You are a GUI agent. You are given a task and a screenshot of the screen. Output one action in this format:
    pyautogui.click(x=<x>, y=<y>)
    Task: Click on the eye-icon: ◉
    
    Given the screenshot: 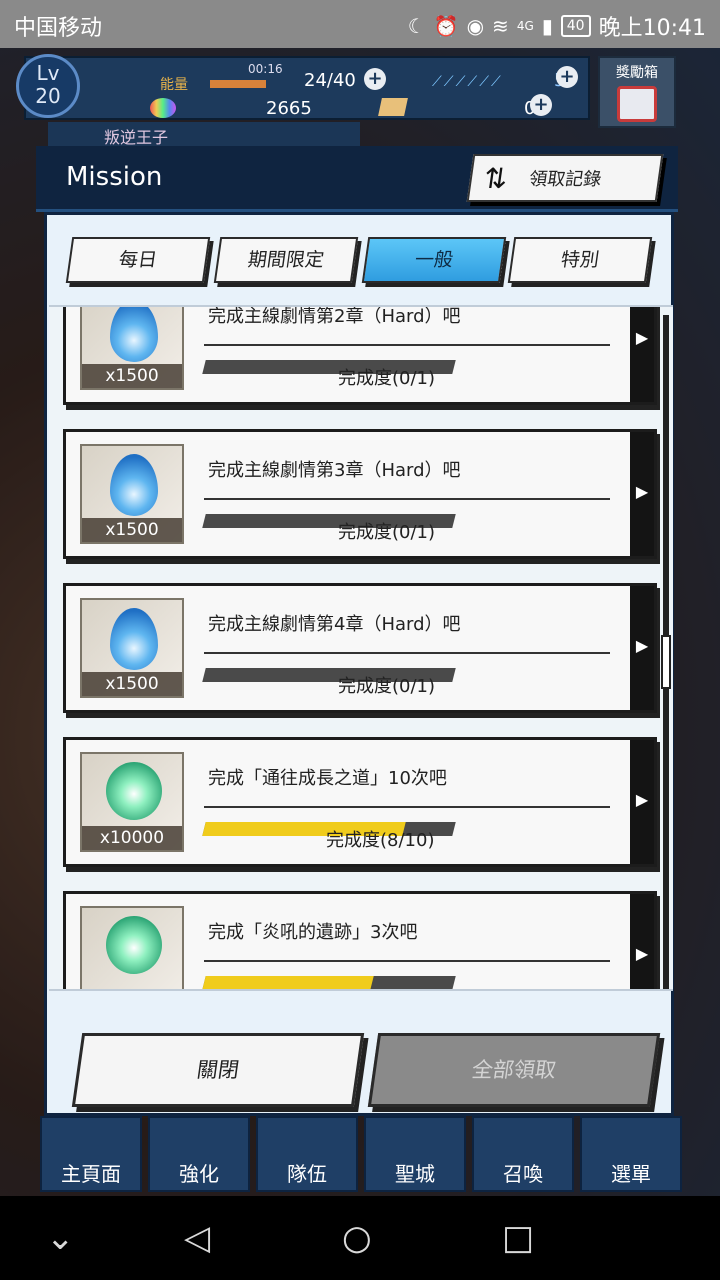 What is the action you would take?
    pyautogui.click(x=475, y=26)
    